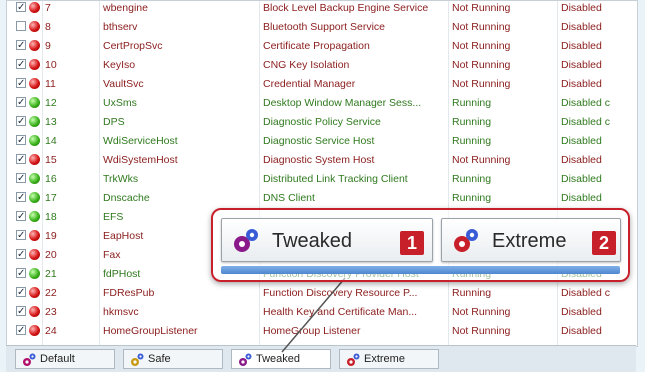  Describe the element at coordinates (319, 160) in the screenshot. I see `service-display-name: Diagnostic System Host` at that location.